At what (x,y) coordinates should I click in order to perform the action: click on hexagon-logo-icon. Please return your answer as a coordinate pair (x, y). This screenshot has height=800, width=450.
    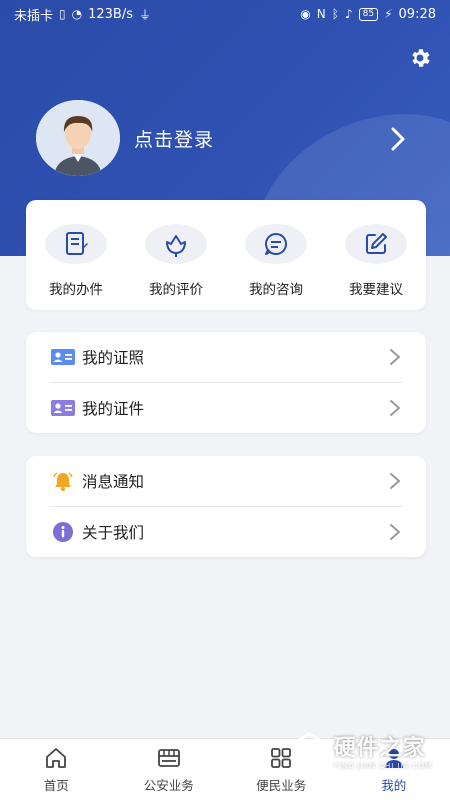
    Looking at the image, I should click on (308, 750).